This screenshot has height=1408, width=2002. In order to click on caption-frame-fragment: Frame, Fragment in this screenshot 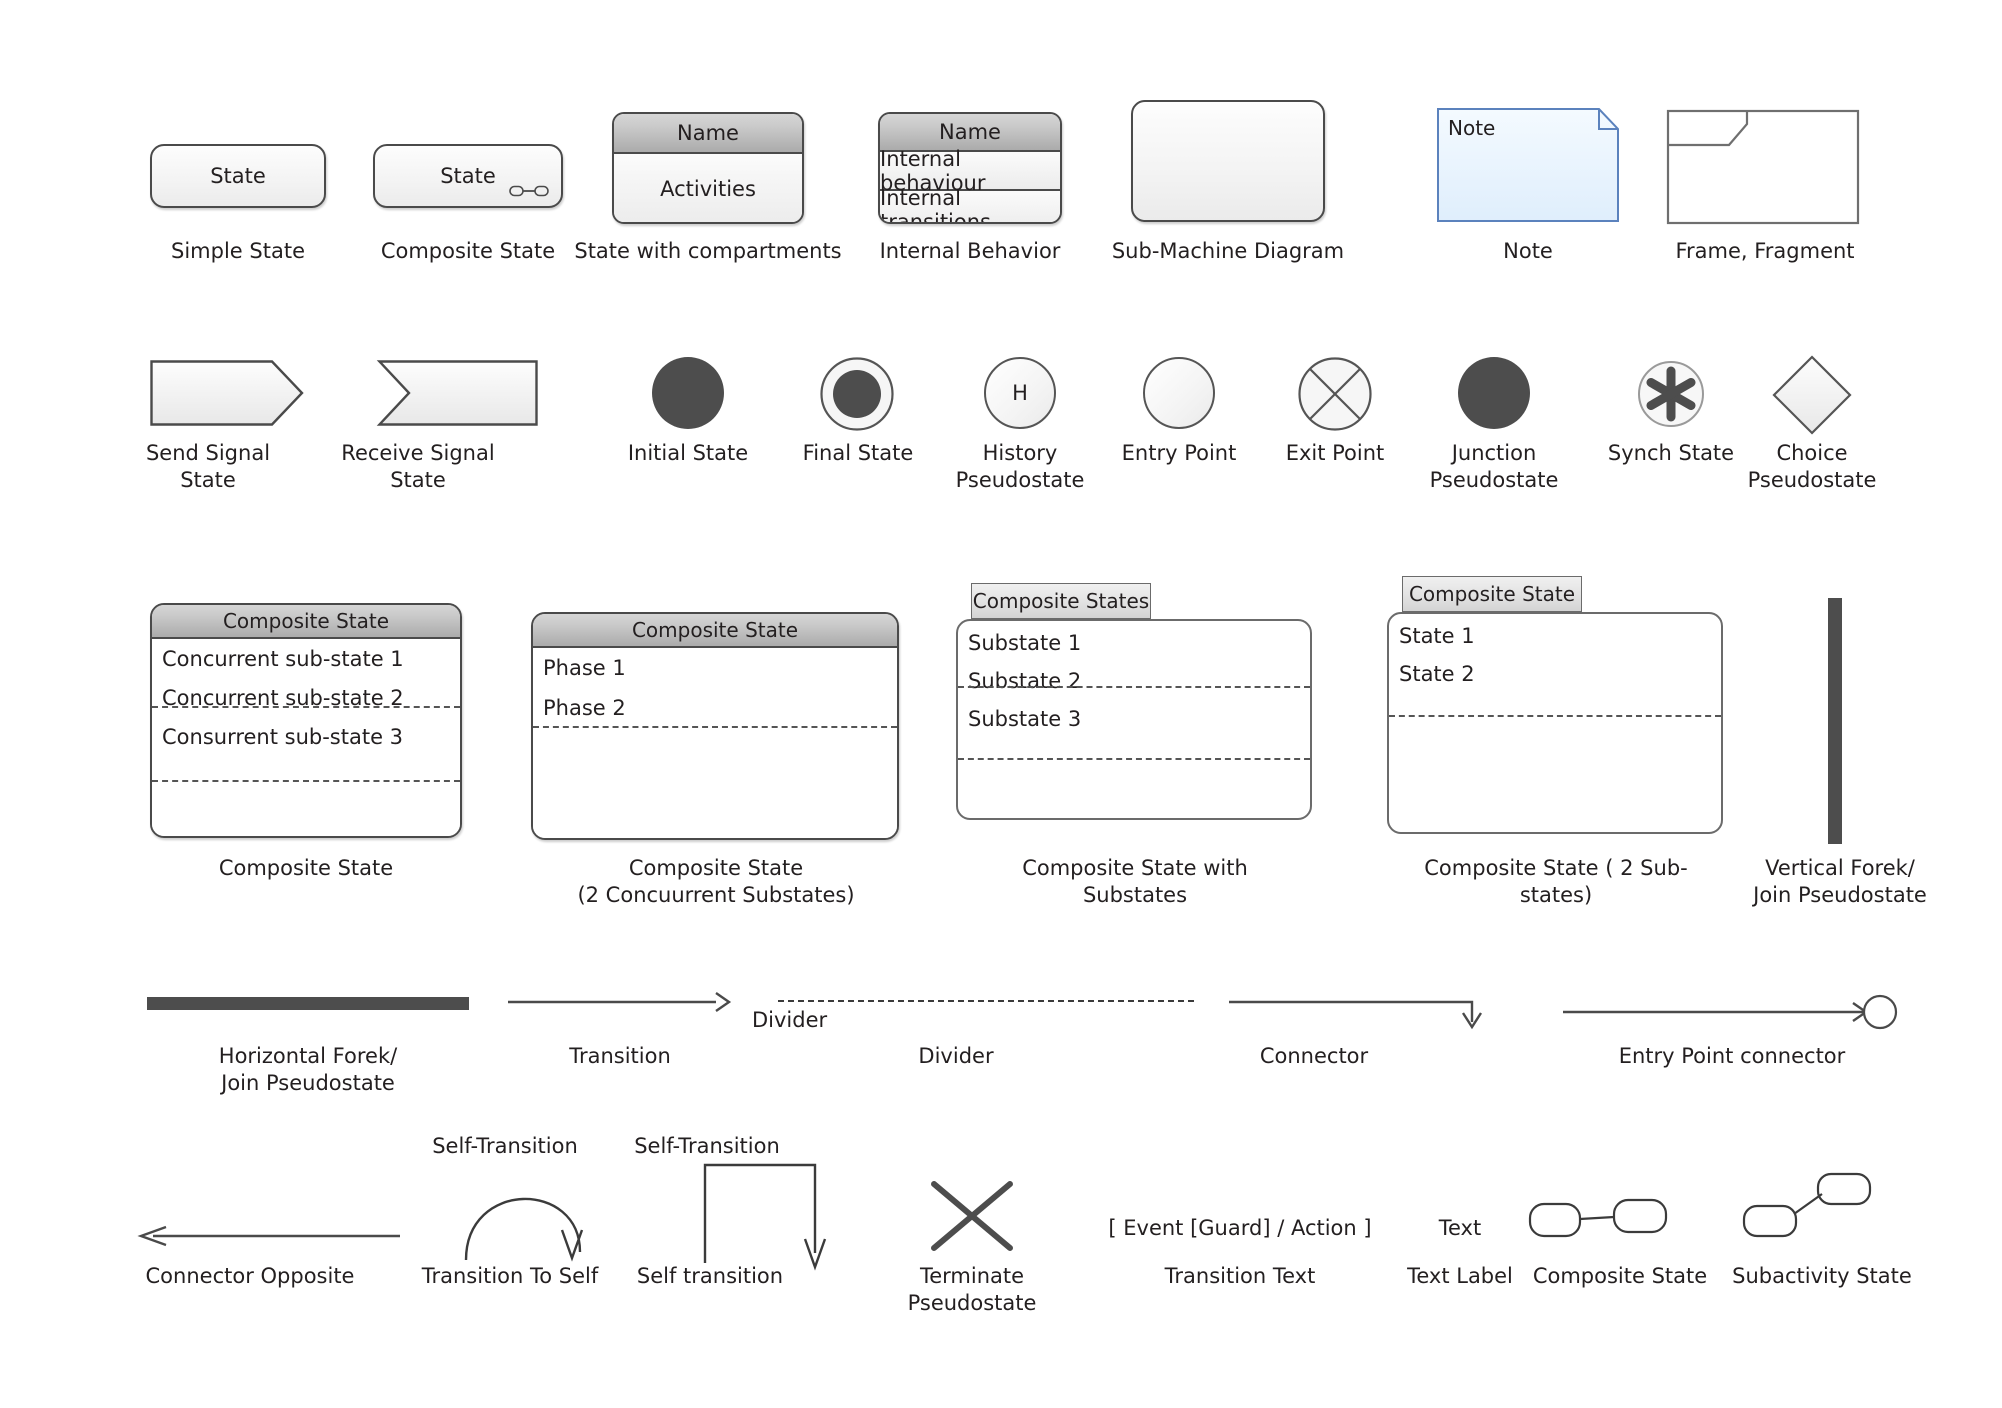, I will do `click(1765, 251)`.